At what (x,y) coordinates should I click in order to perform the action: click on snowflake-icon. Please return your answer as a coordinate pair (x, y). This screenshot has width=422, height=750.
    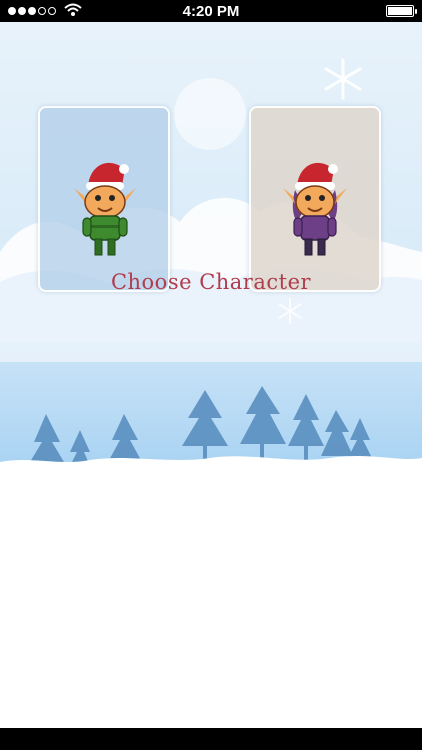
    Looking at the image, I should click on (343, 79).